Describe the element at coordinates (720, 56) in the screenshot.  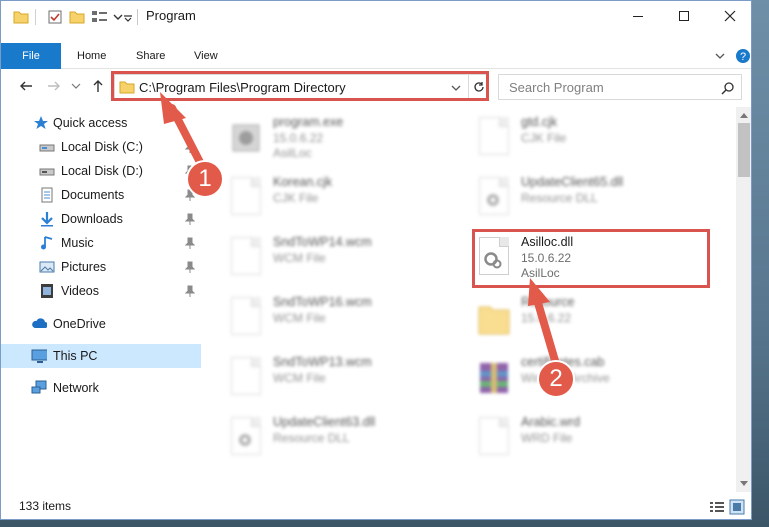
I see `expand-ribbon-icon` at that location.